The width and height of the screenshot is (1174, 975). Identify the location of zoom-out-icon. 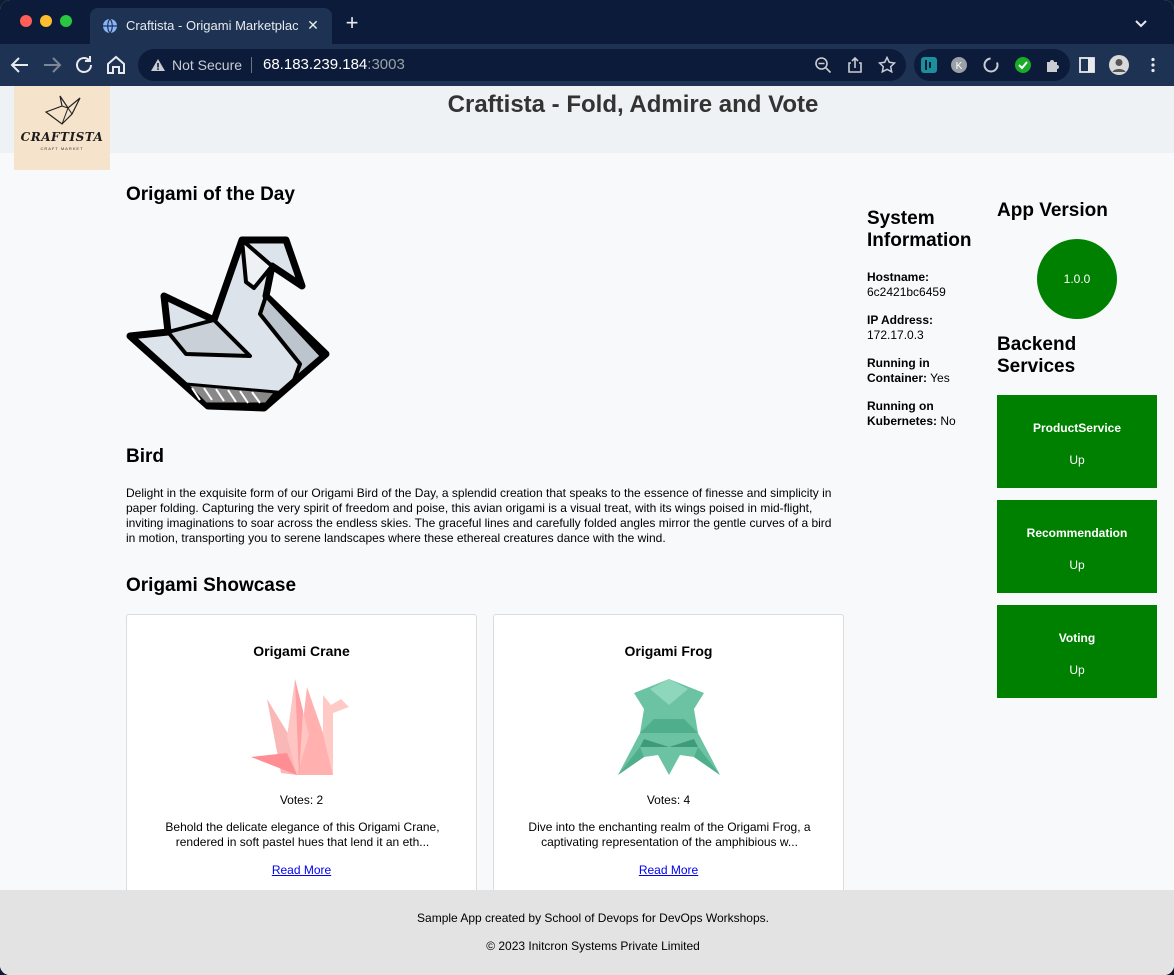
(823, 65).